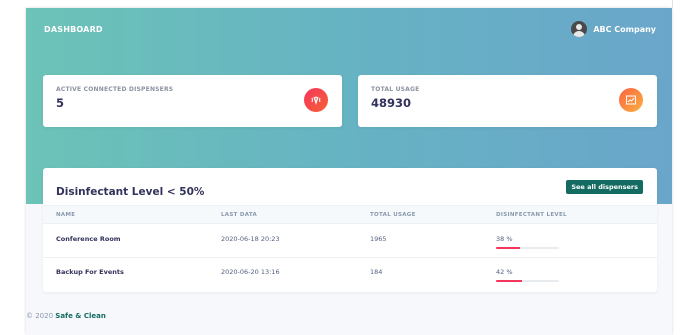  Describe the element at coordinates (80, 316) in the screenshot. I see `footer-brand-link: Safe & Clean` at that location.